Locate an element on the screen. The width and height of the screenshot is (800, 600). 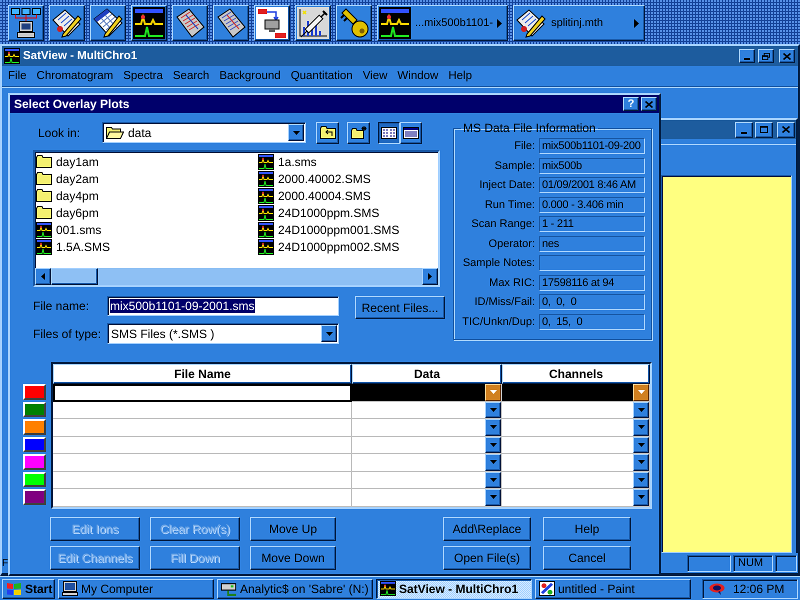
maximize-button is located at coordinates (764, 130).